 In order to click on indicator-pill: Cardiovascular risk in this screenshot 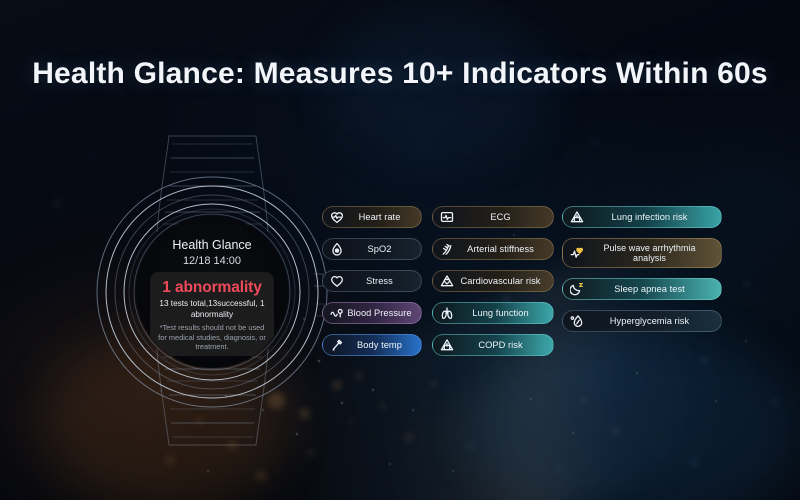, I will do `click(493, 281)`.